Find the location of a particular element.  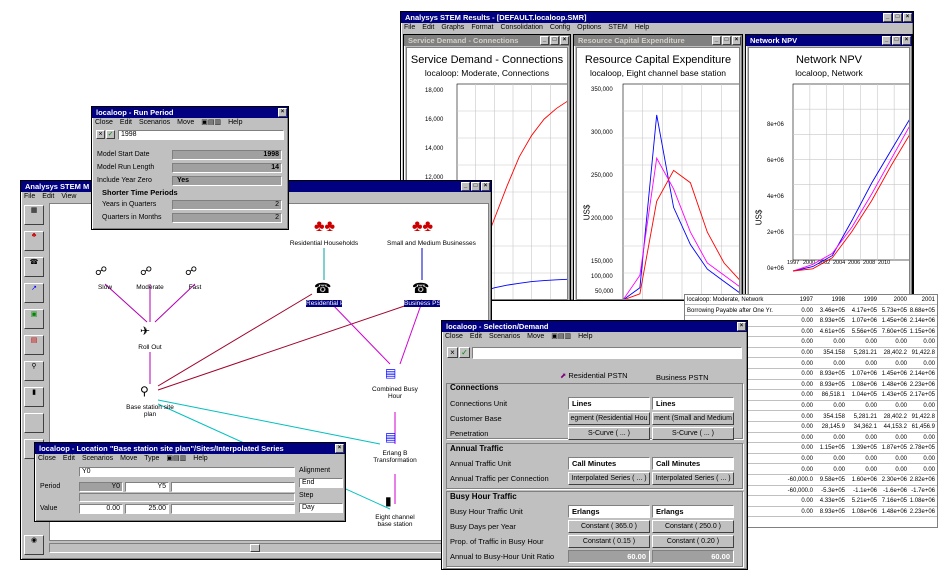

erlang-b-icon: ▤ is located at coordinates (395, 439).